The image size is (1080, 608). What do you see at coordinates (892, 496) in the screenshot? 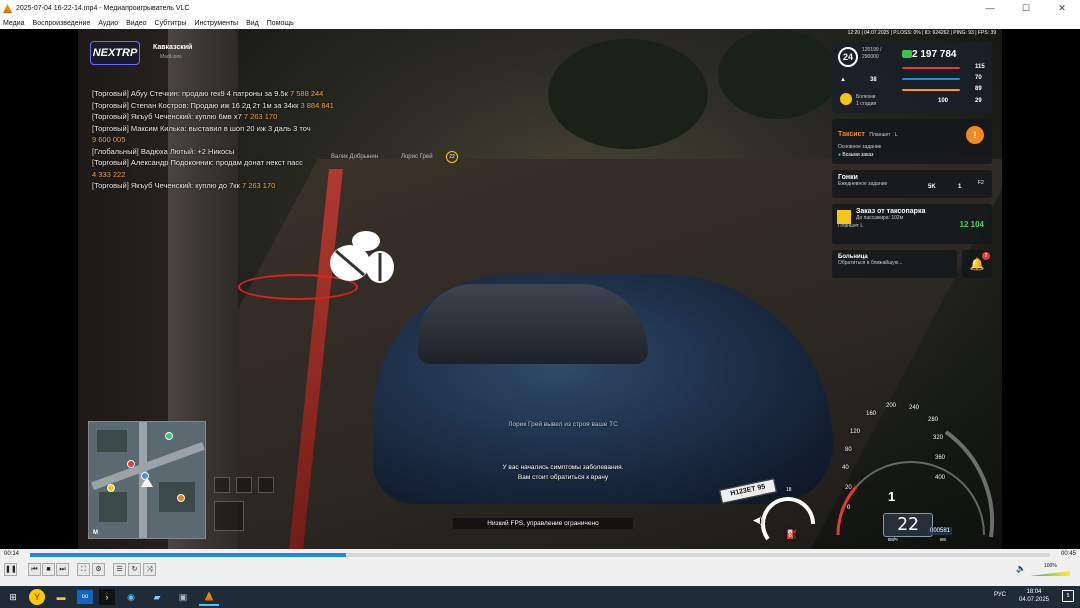
I see `gear: 1` at bounding box center [892, 496].